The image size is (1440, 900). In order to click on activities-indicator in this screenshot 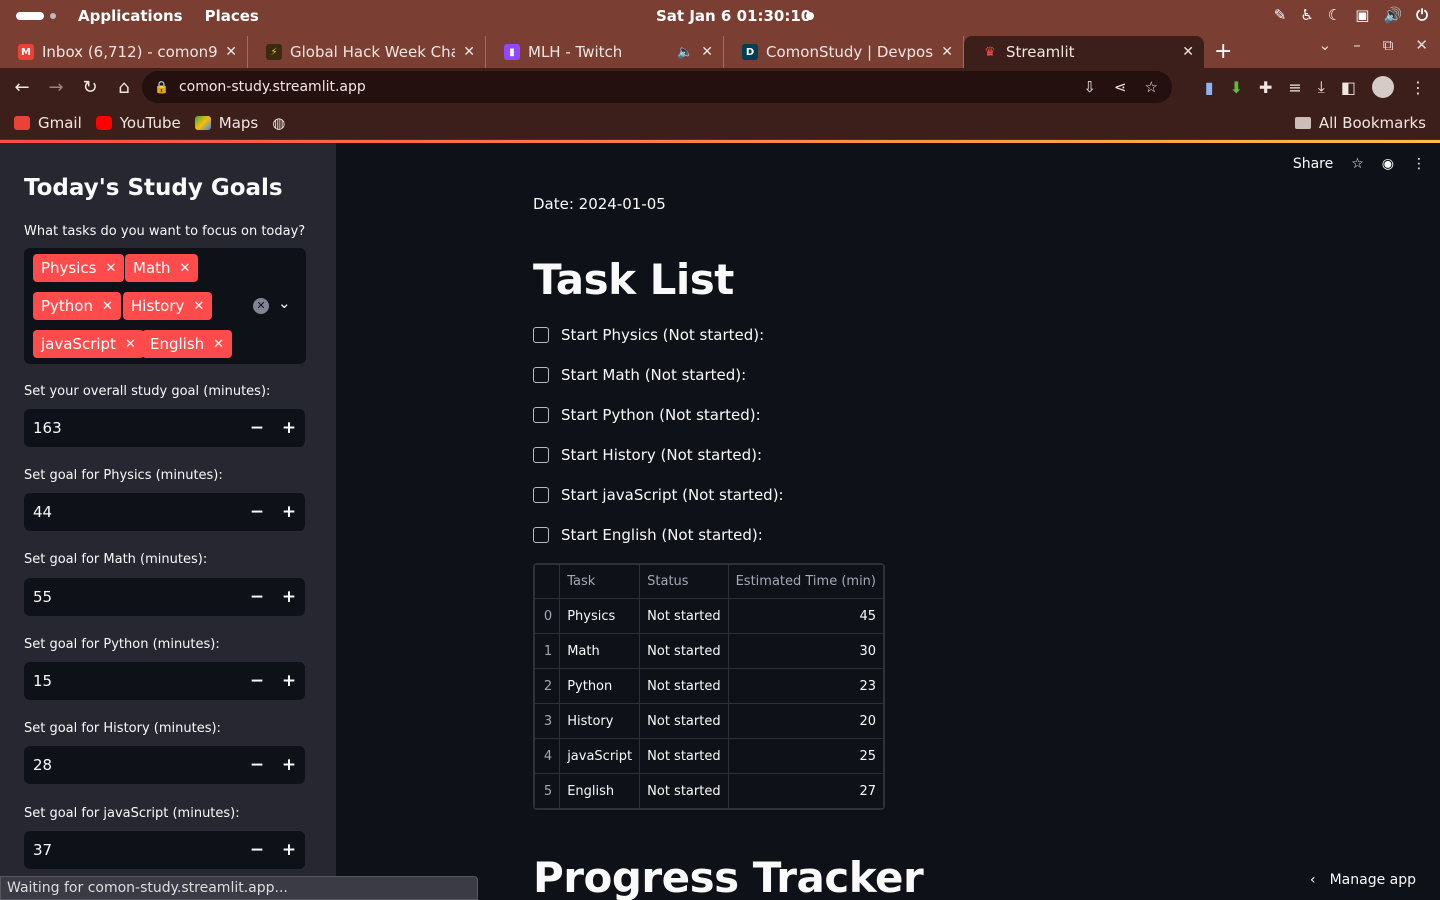, I will do `click(30, 16)`.